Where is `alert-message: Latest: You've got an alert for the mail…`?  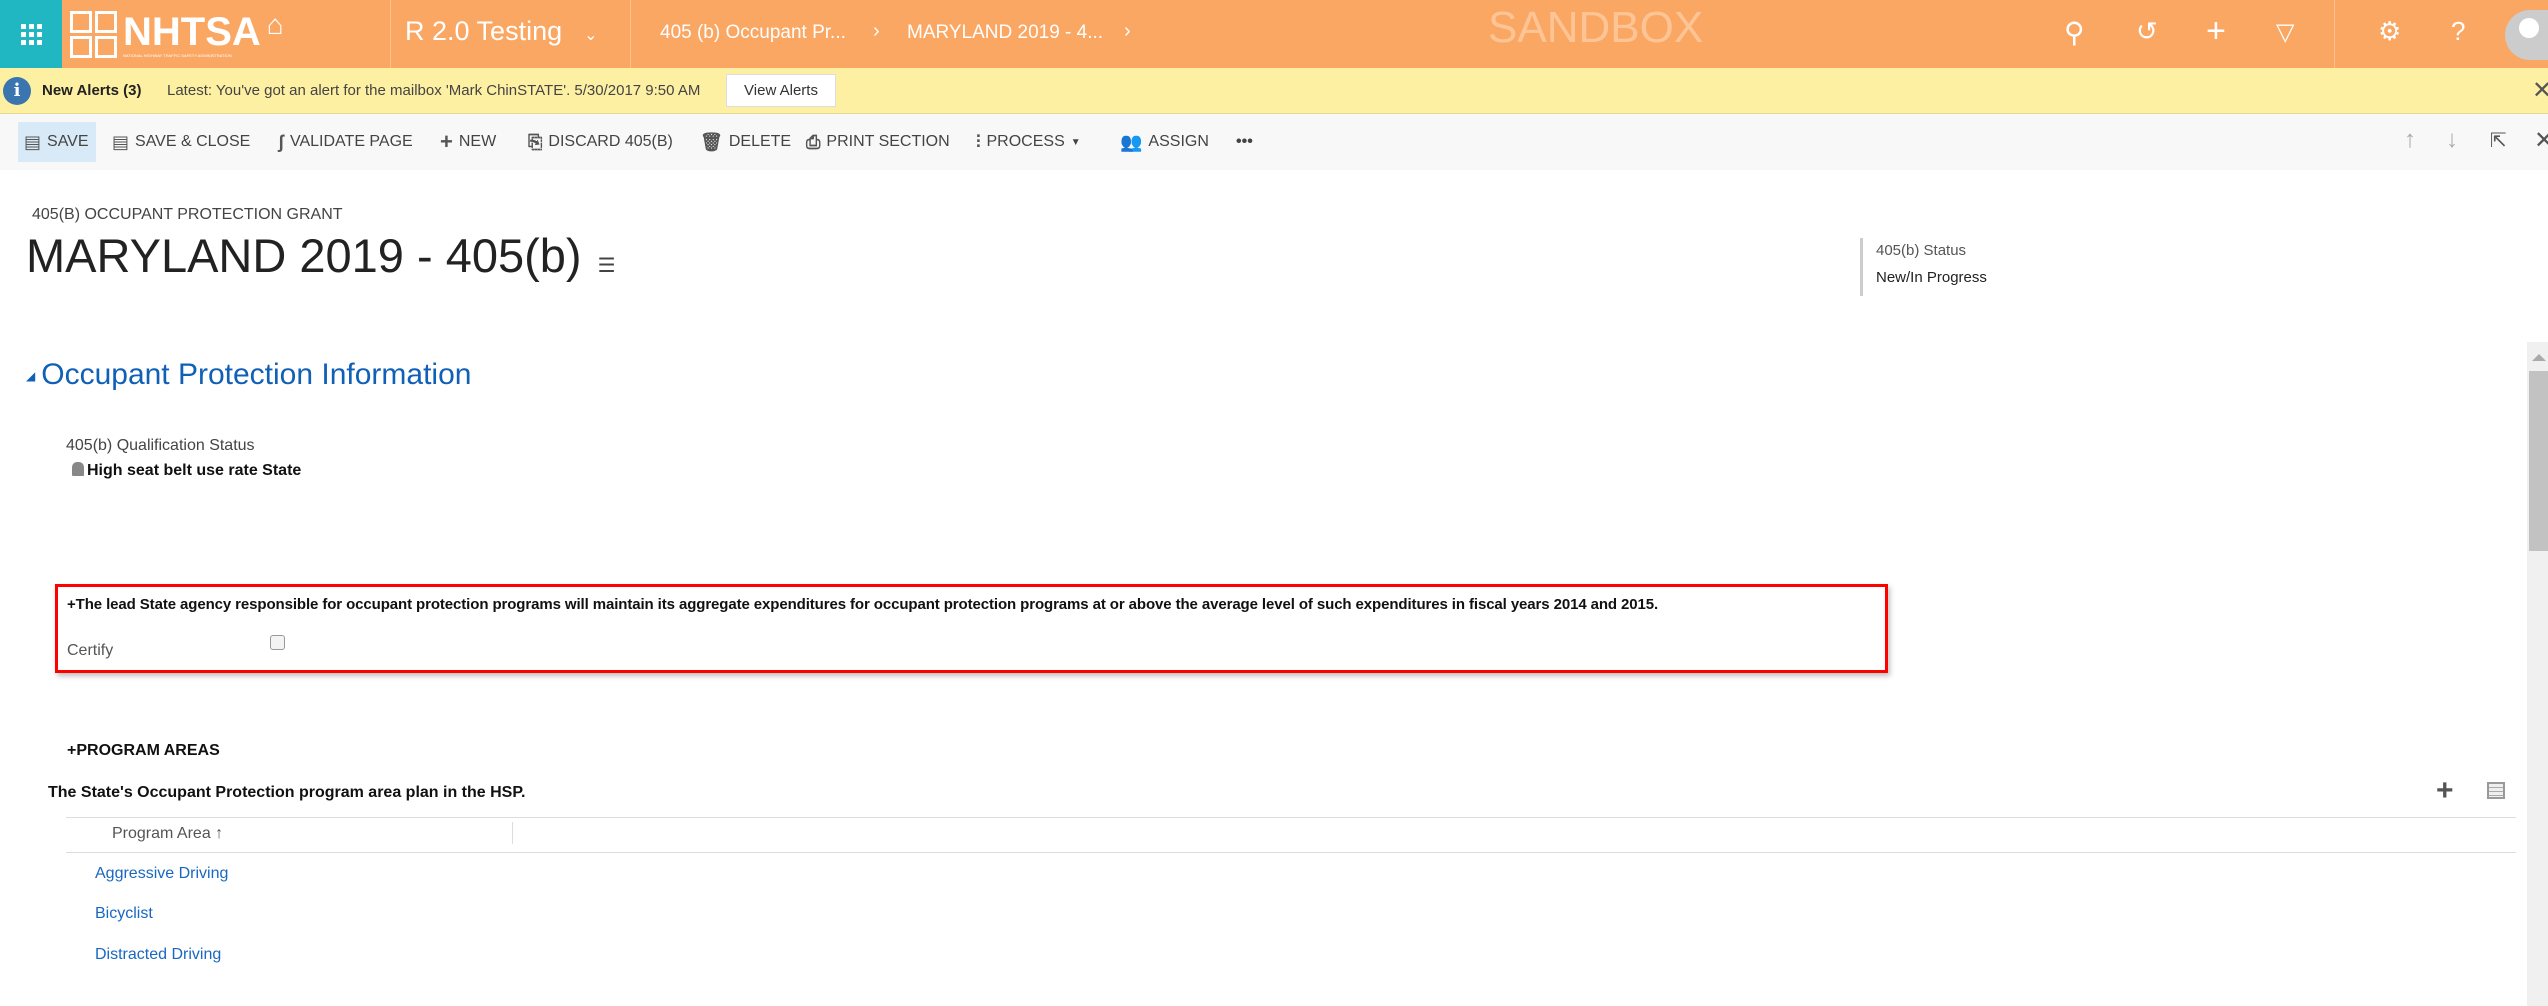 alert-message: Latest: You've got an alert for the mail… is located at coordinates (434, 90).